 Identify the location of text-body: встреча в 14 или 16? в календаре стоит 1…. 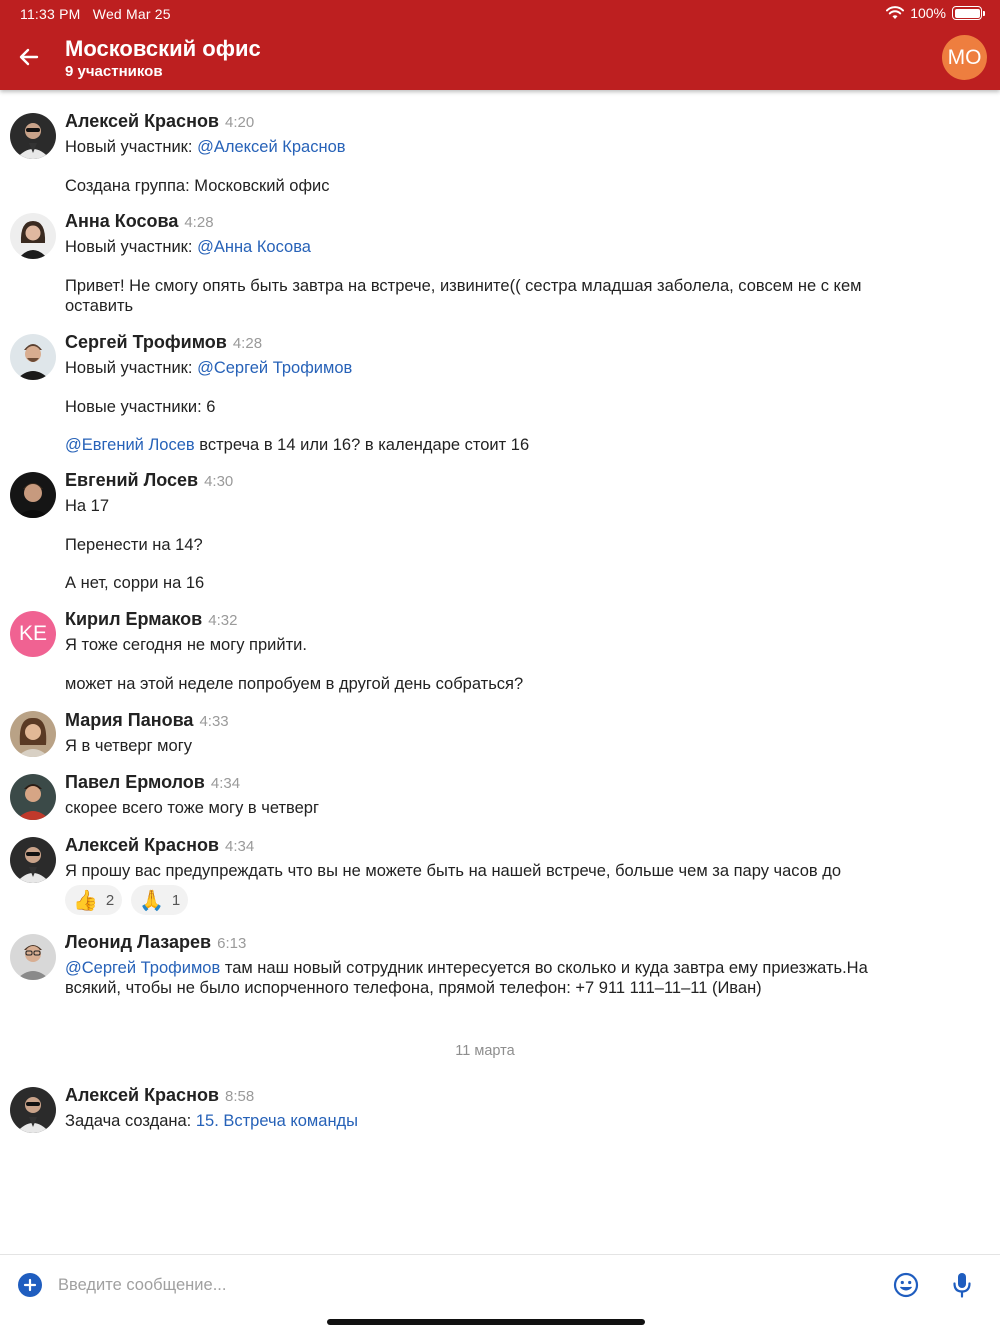
(362, 445).